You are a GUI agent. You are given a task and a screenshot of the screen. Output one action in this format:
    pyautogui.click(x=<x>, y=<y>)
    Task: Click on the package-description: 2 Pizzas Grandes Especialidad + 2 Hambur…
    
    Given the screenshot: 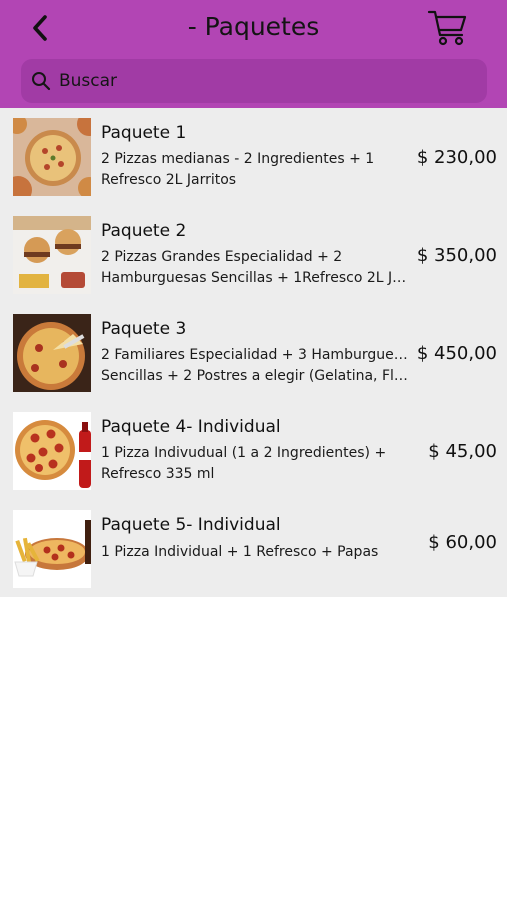 What is the action you would take?
    pyautogui.click(x=257, y=268)
    